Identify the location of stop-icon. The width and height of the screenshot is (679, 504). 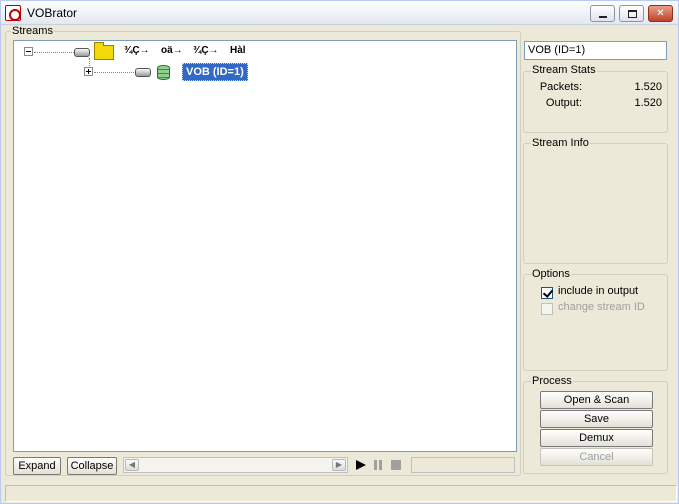
(396, 465).